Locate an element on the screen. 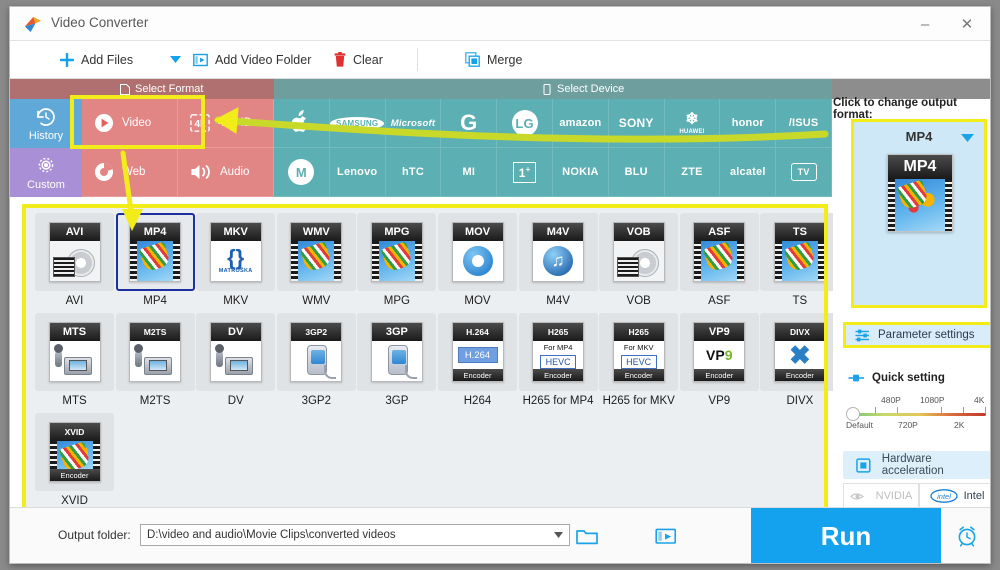  format-icon: 3GP2 is located at coordinates (316, 352).